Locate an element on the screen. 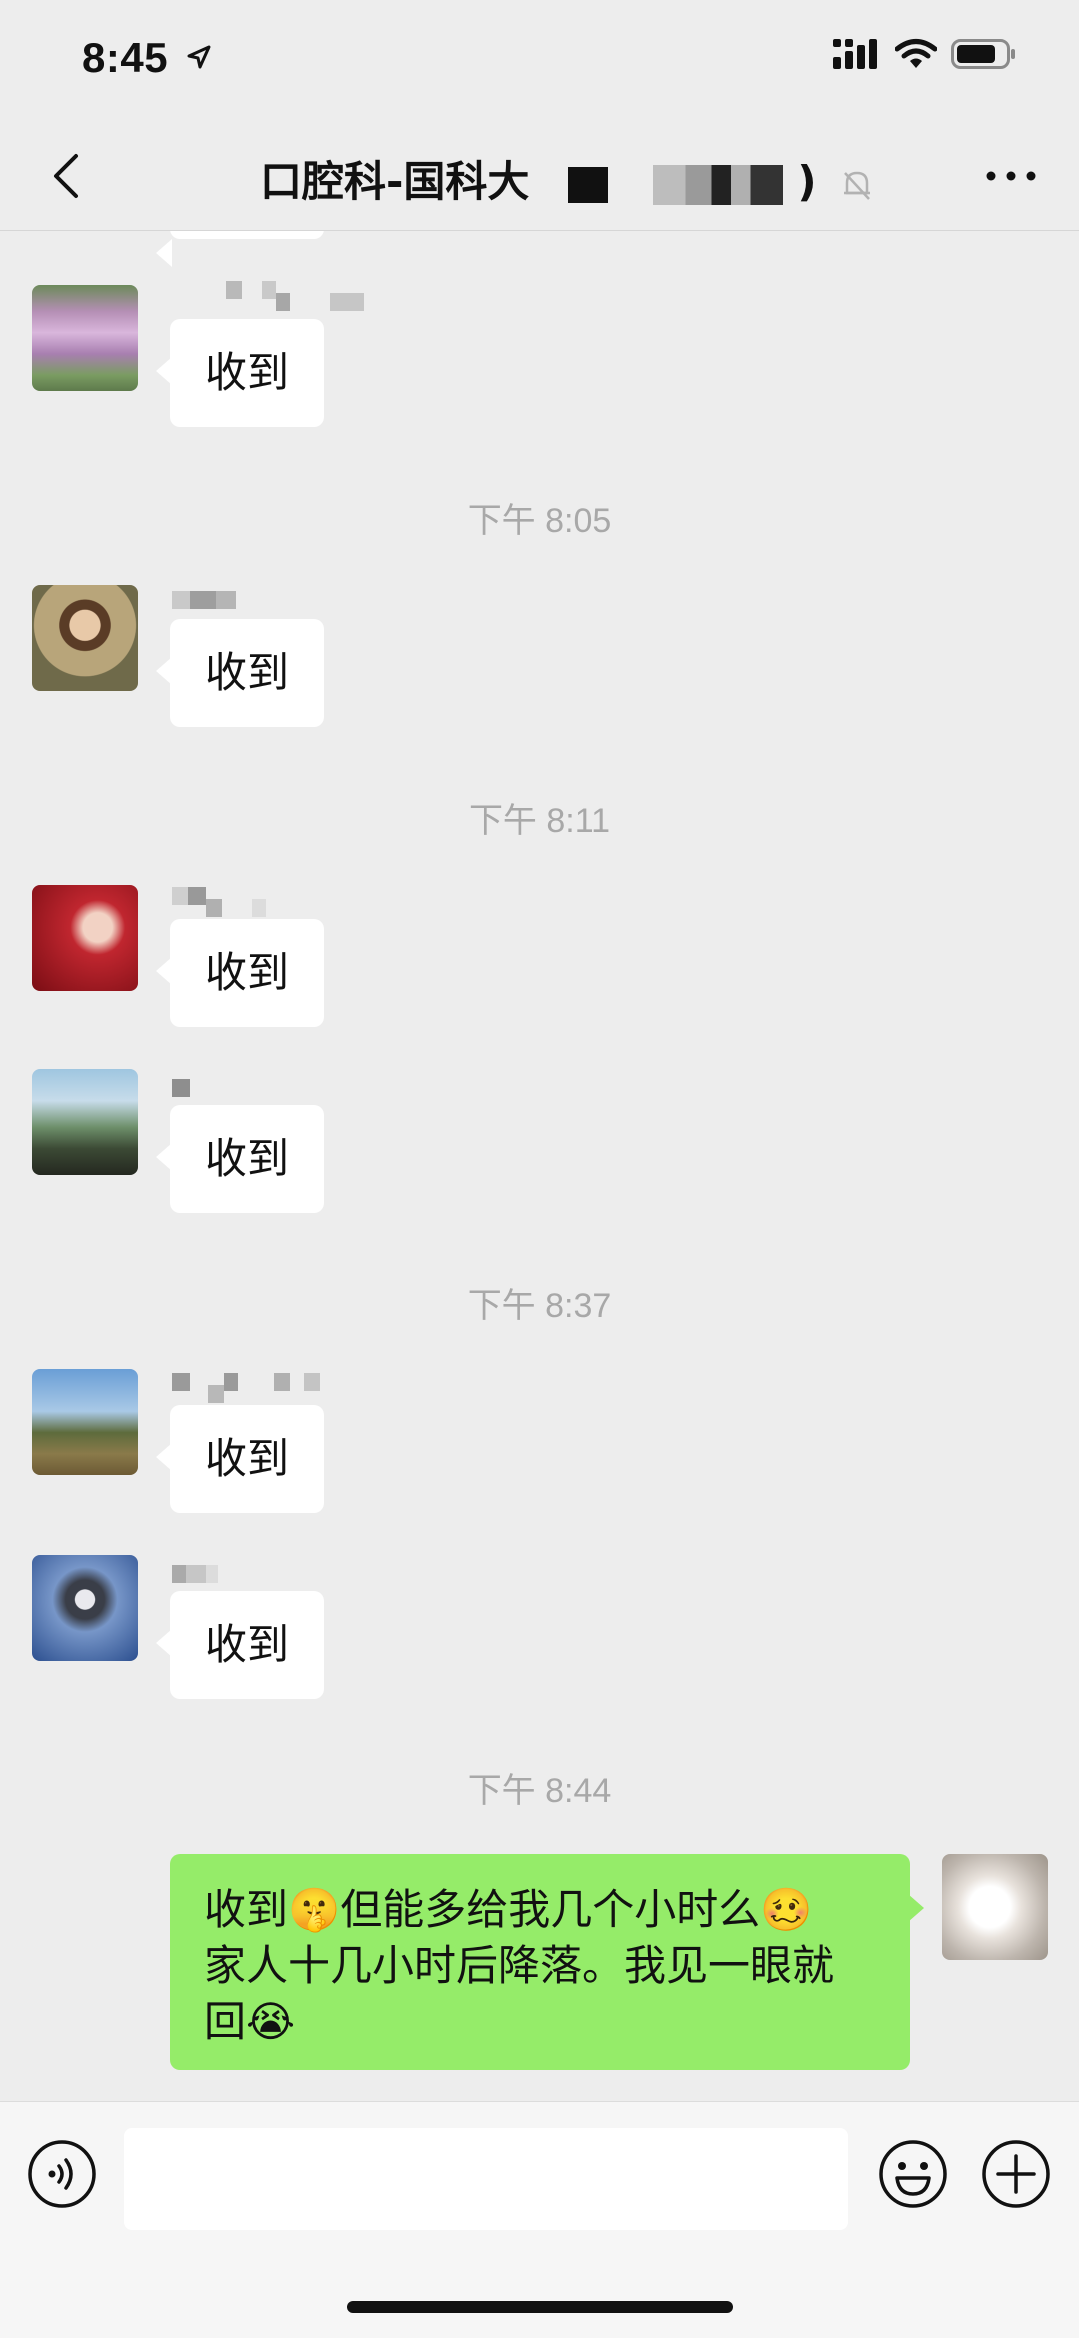 Image resolution: width=1079 pixels, height=2338 pixels. landscape-avatar is located at coordinates (85, 1122).